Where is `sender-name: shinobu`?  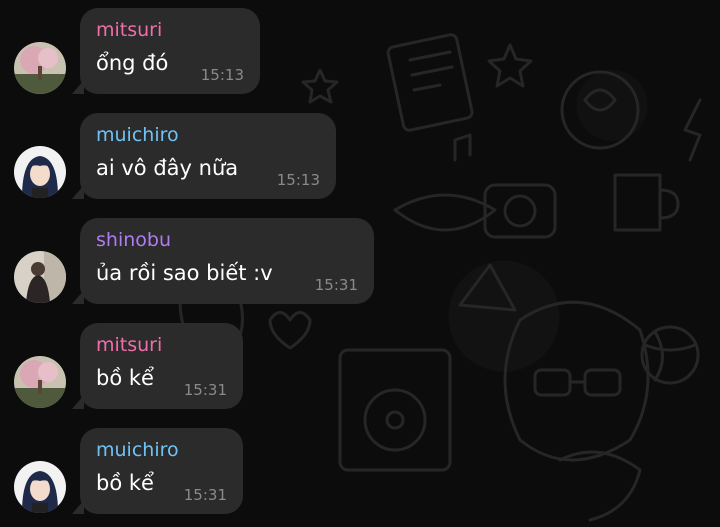
sender-name: shinobu is located at coordinates (227, 240).